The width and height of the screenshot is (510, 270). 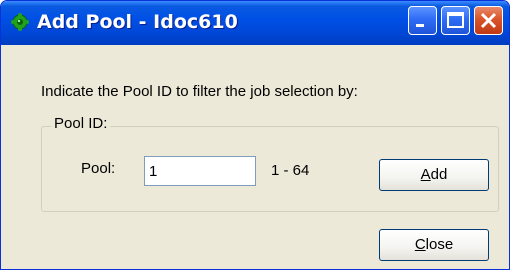 I want to click on pool-id-group-label: Pool ID:, so click(x=81, y=123).